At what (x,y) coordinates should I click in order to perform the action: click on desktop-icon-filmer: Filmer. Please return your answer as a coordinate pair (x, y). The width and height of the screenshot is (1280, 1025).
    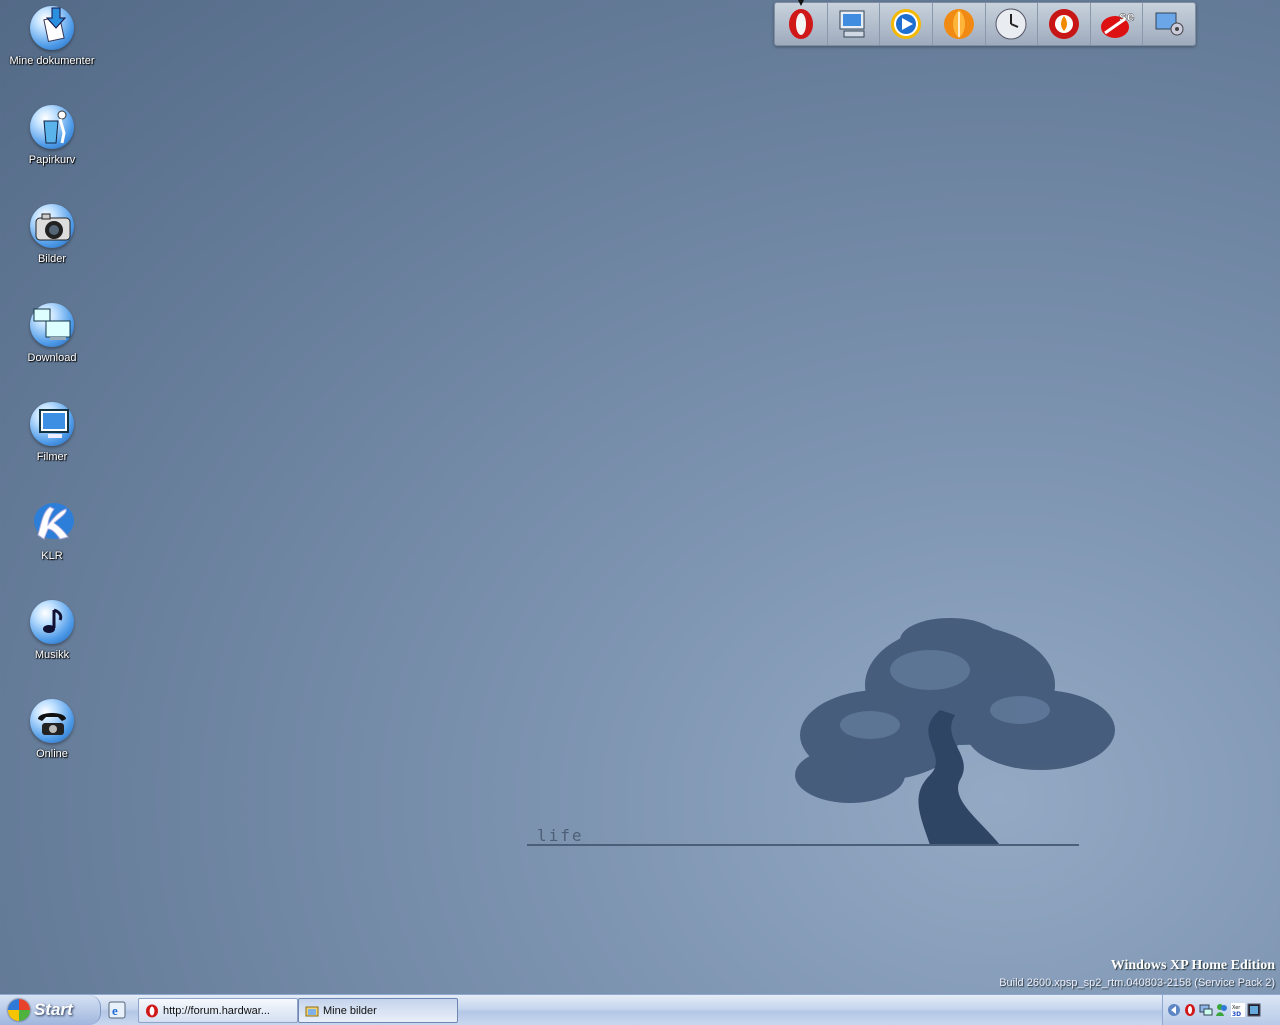
    Looking at the image, I should click on (52, 431).